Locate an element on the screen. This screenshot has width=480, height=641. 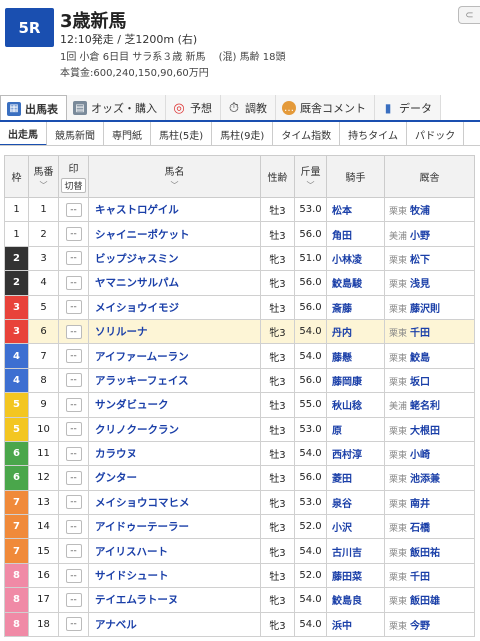
subtab-shinbun: 競馬新聞 is located at coordinates (75, 133).